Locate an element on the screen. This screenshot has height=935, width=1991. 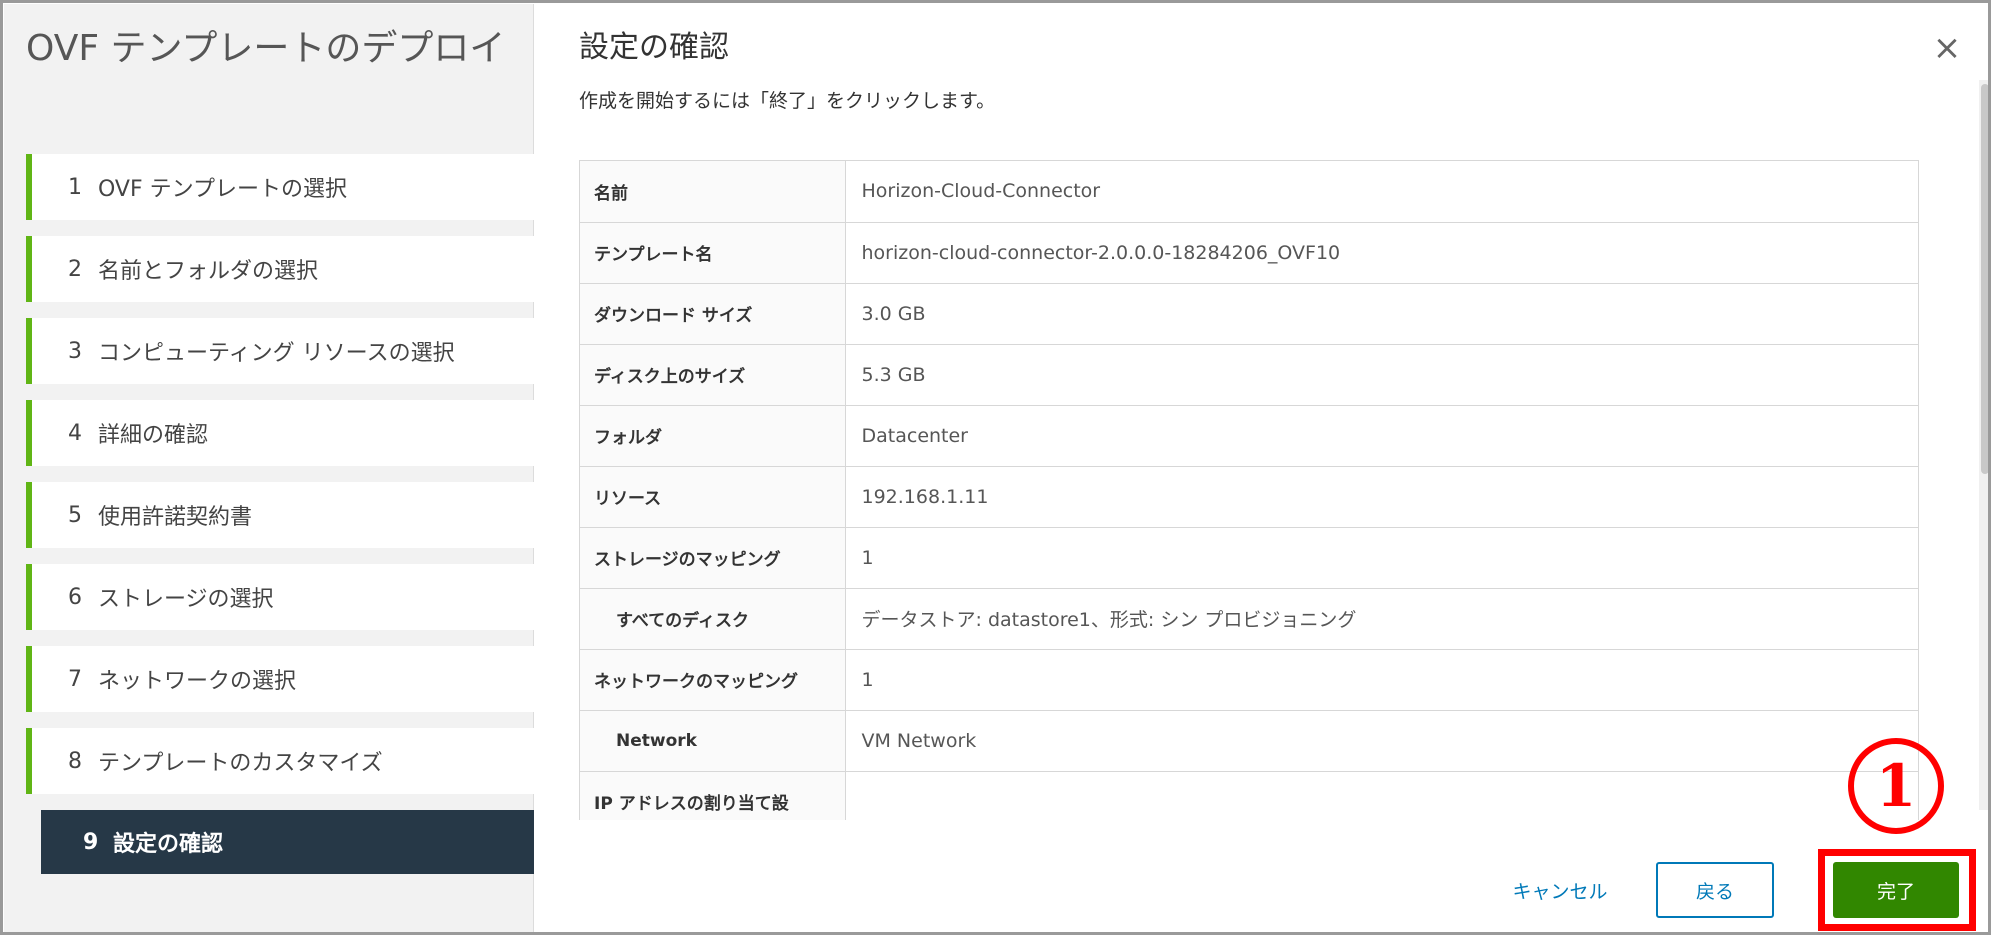
step-label: ネットワークの選択 is located at coordinates (197, 681).